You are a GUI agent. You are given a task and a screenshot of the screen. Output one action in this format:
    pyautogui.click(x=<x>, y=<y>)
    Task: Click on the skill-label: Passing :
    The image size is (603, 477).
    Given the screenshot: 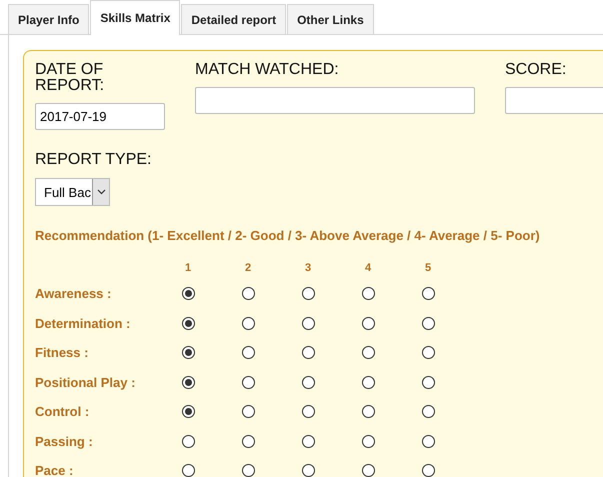 What is the action you would take?
    pyautogui.click(x=64, y=441)
    